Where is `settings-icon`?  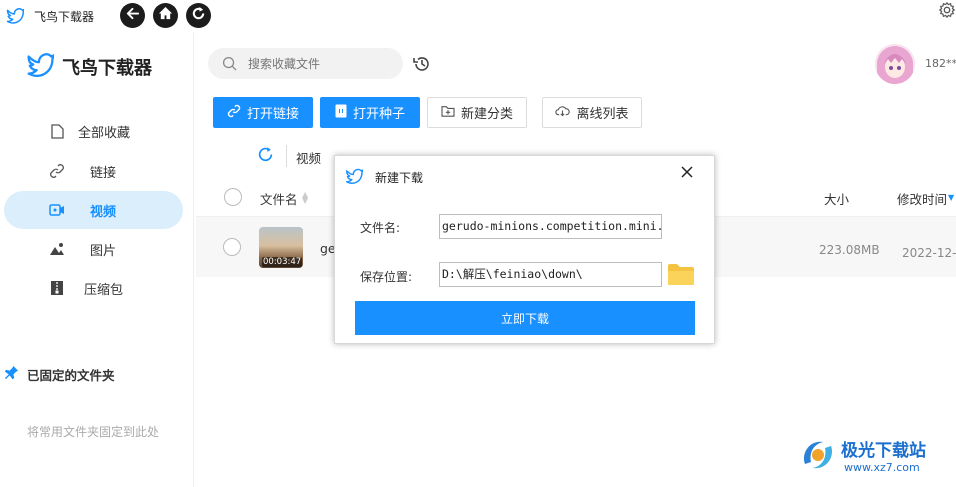
settings-icon is located at coordinates (947, 12).